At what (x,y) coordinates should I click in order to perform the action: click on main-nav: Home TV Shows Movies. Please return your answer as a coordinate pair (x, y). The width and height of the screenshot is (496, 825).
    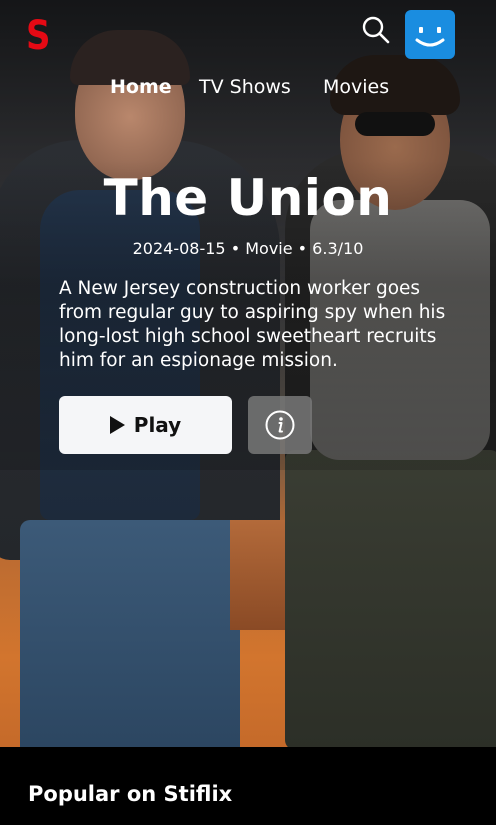
    Looking at the image, I should click on (248, 89).